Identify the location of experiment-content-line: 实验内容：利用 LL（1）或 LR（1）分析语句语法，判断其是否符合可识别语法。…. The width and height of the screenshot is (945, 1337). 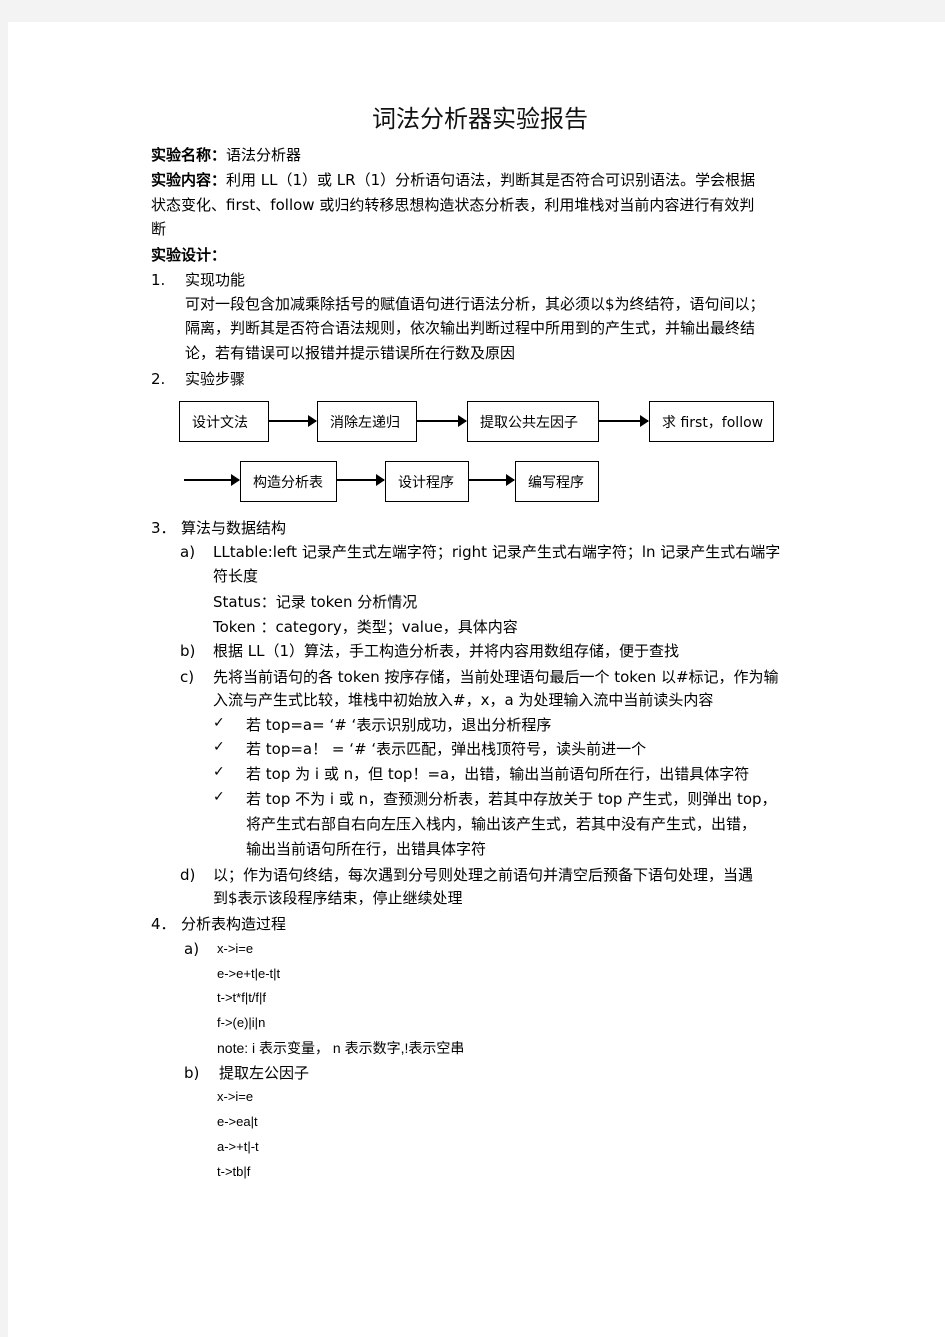
(453, 180).